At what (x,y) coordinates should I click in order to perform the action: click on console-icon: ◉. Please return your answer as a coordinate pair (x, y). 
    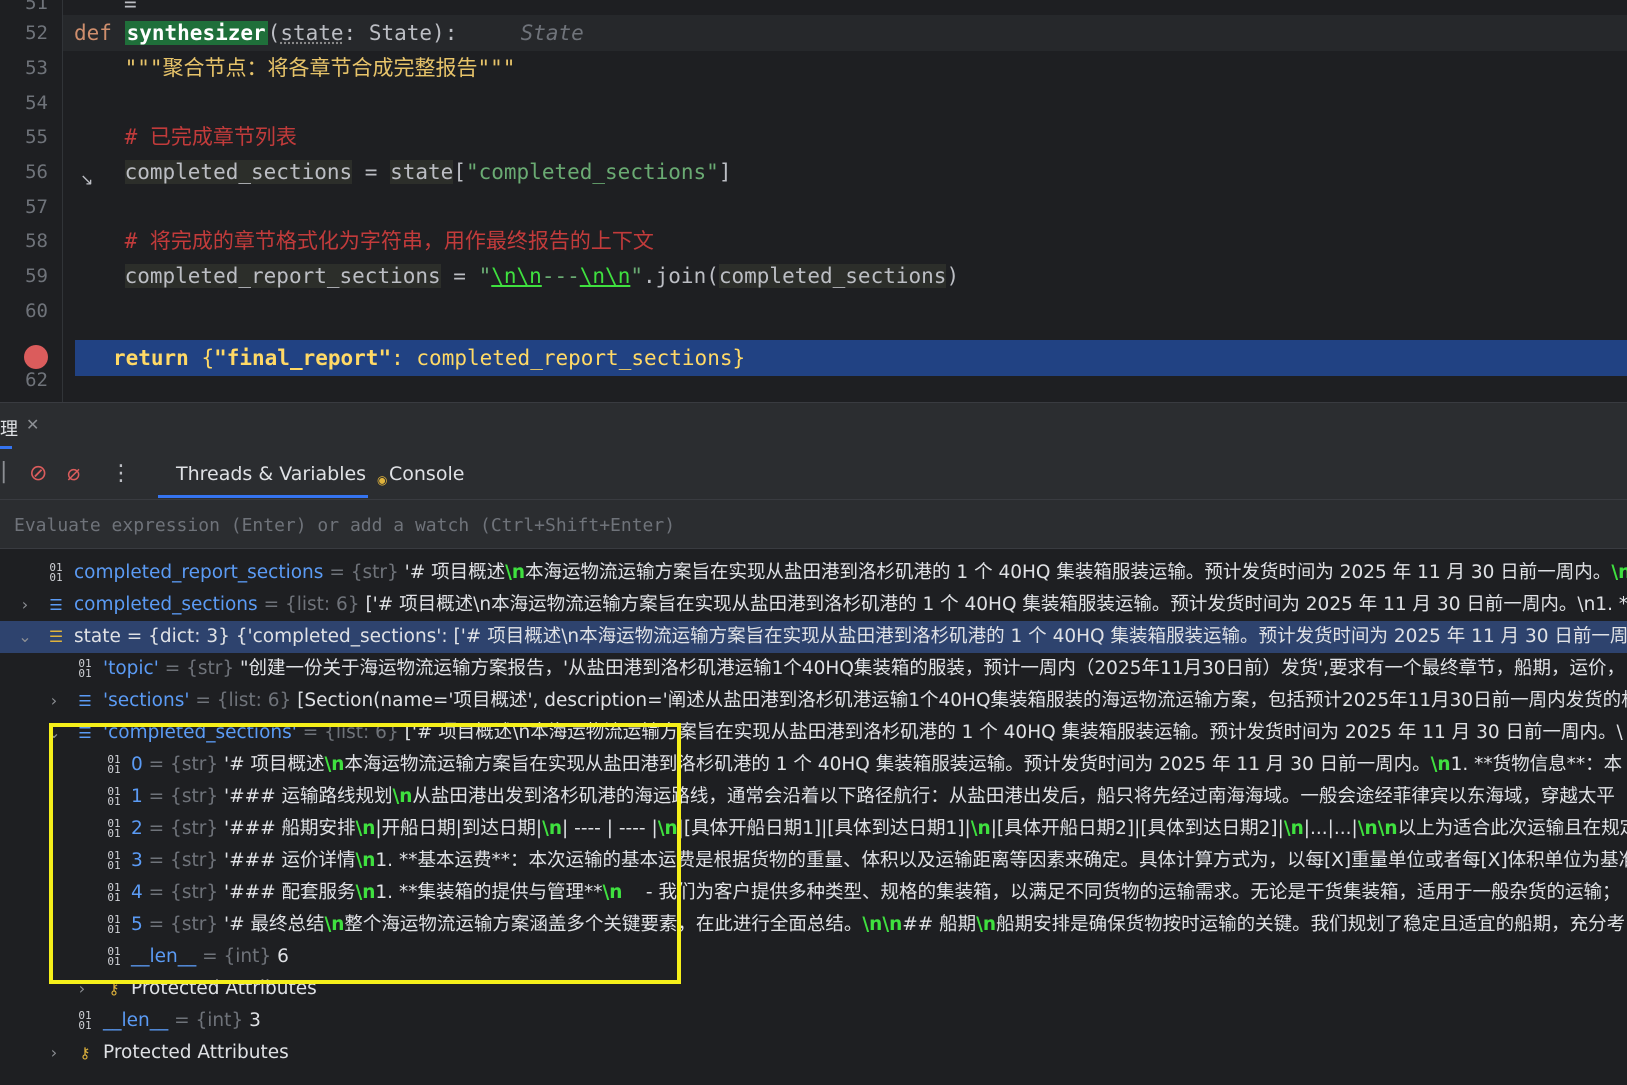
    Looking at the image, I should click on (382, 480).